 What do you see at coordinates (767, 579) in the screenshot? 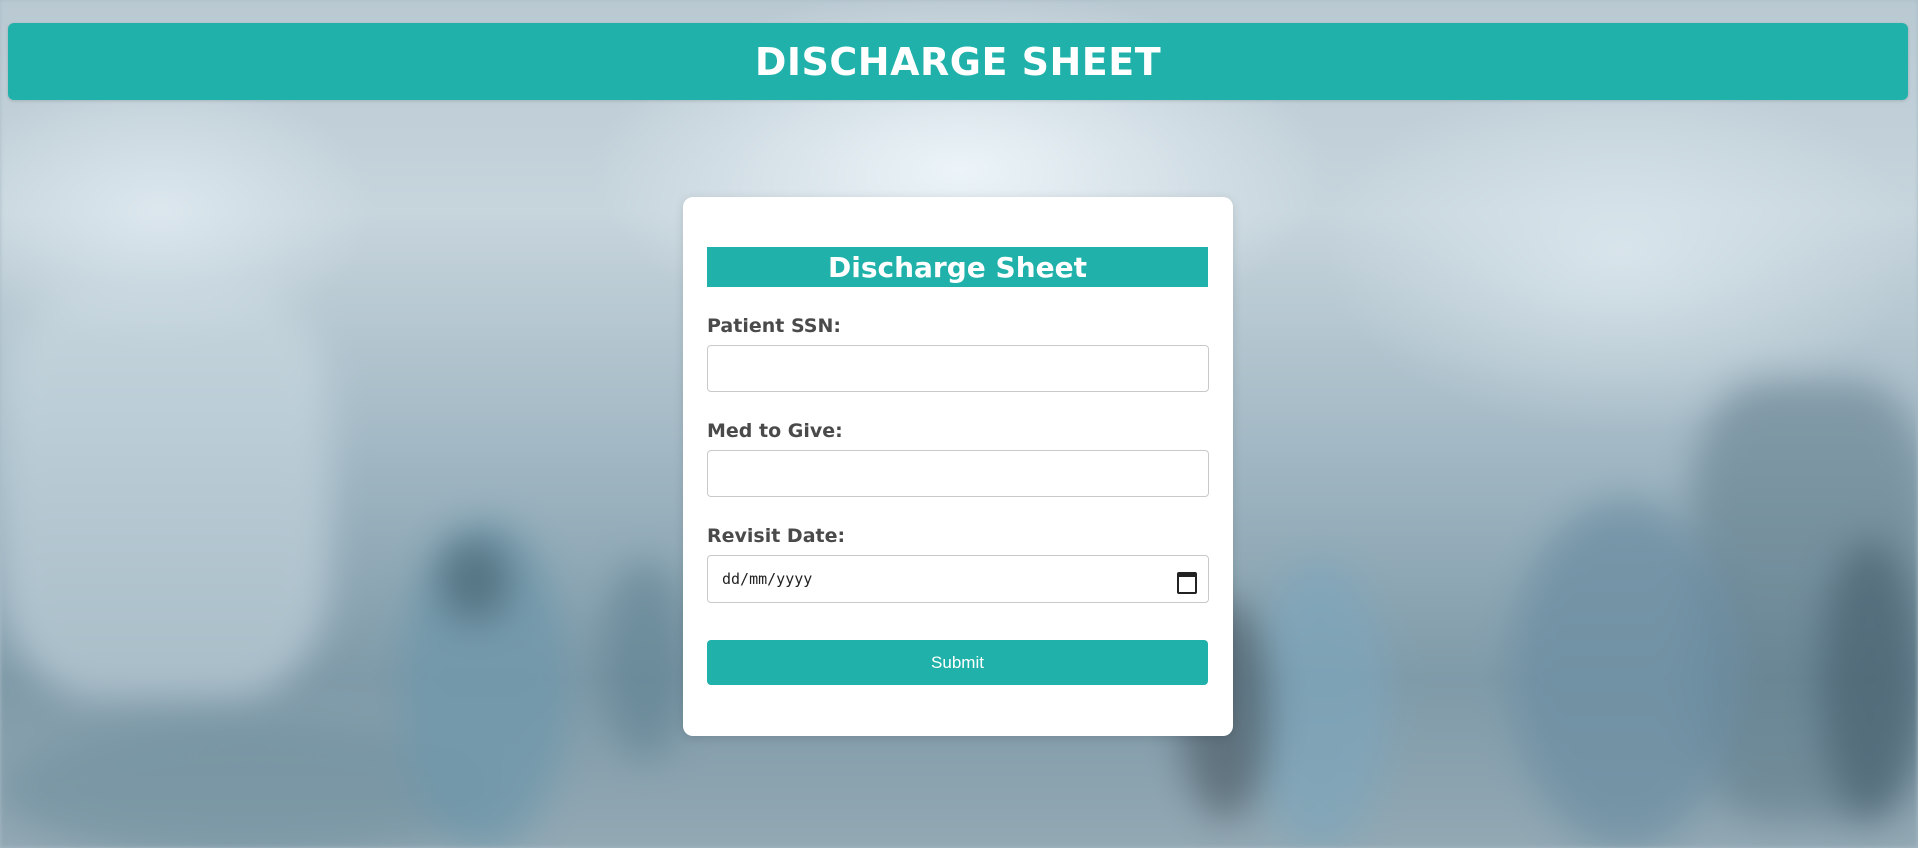
I see `date-placeholder: dd/mm/yyyy` at bounding box center [767, 579].